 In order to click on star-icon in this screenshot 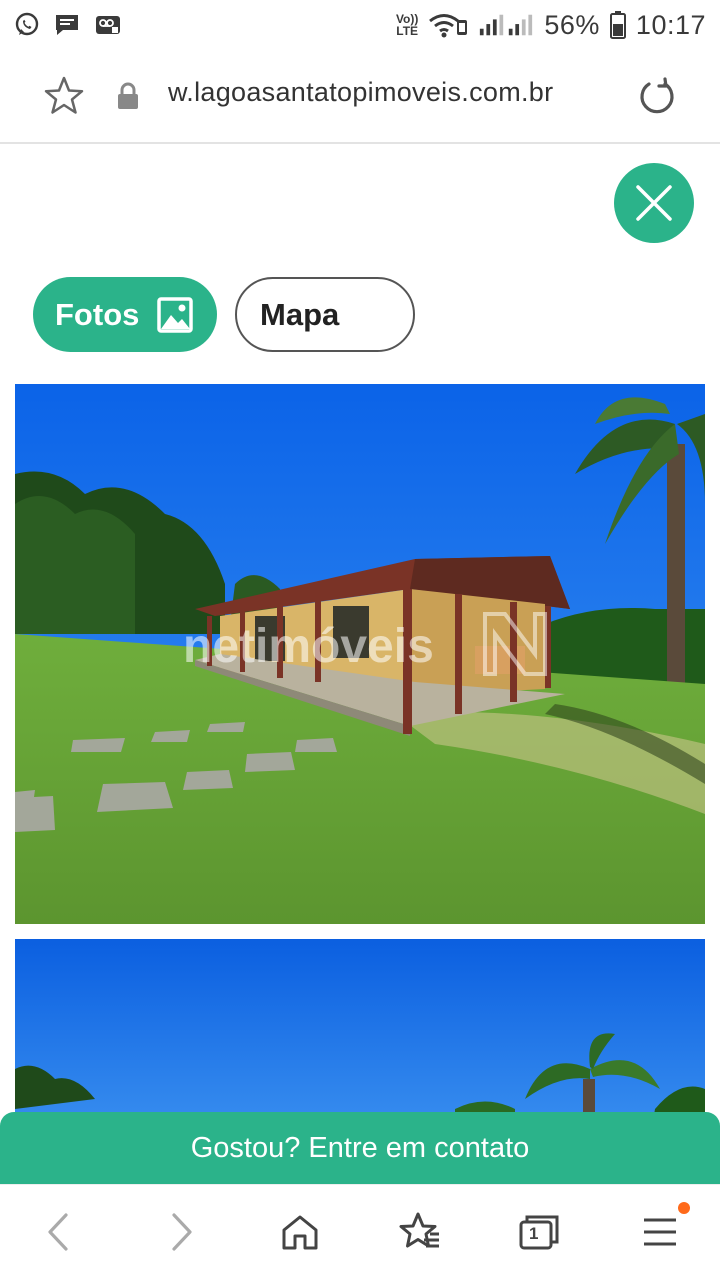, I will do `click(64, 96)`.